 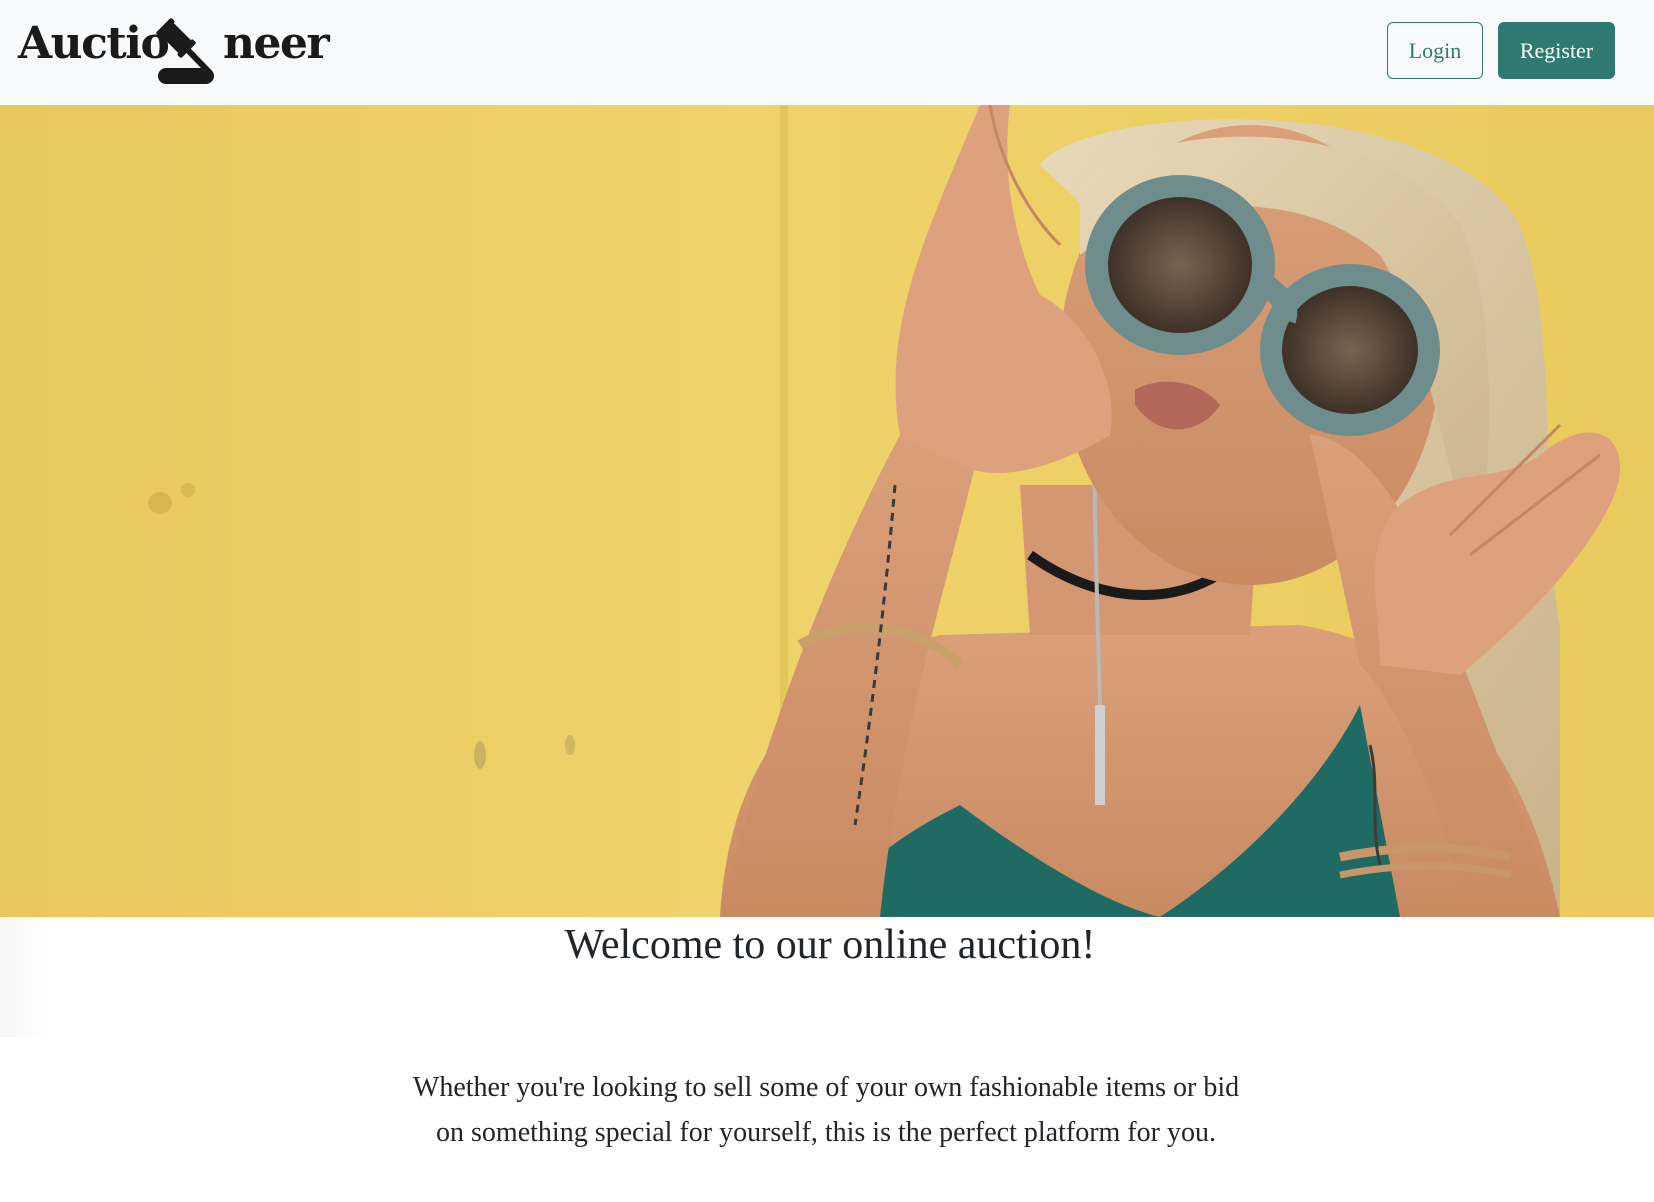 What do you see at coordinates (1435, 50) in the screenshot?
I see `login-button: Login` at bounding box center [1435, 50].